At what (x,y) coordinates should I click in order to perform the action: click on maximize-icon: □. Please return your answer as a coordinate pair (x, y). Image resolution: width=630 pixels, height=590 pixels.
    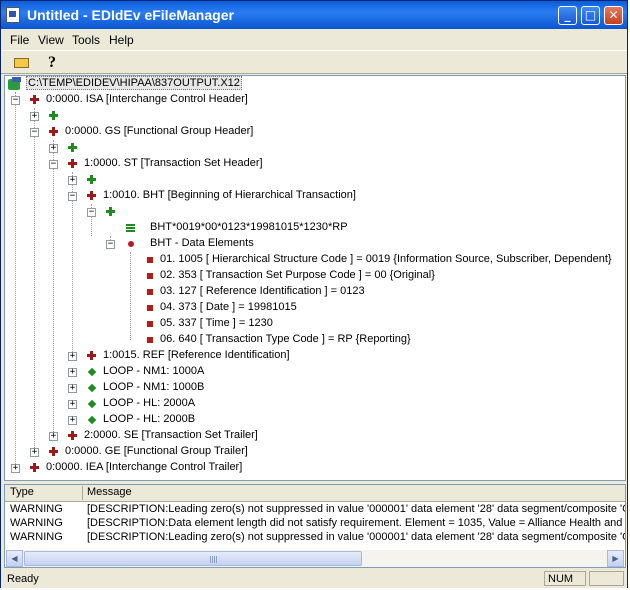
    Looking at the image, I should click on (590, 15).